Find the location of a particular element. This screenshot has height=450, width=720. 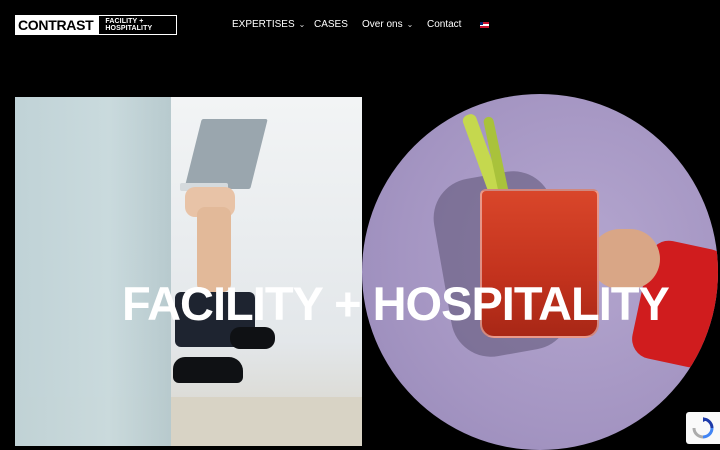

nav-item-label: Over ons is located at coordinates (382, 24).